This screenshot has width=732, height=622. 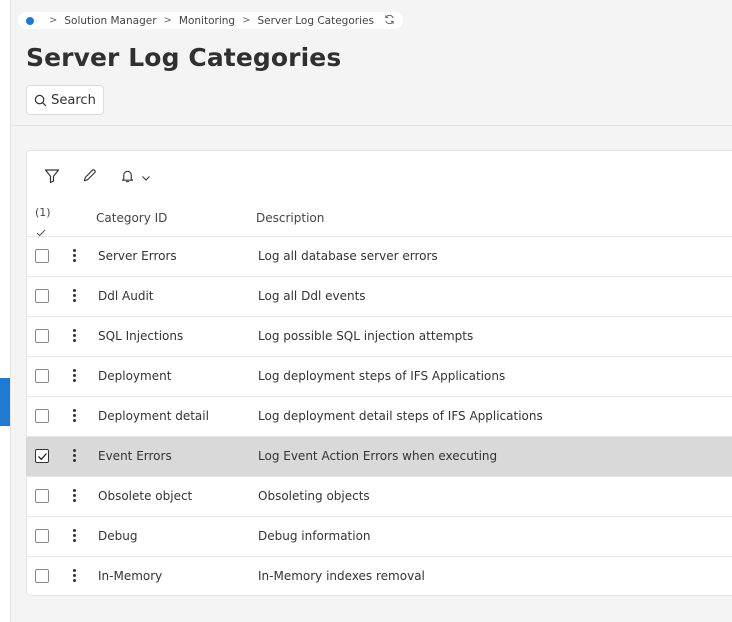 I want to click on cell-description: Log possible SQL injection attempts, so click(x=366, y=336).